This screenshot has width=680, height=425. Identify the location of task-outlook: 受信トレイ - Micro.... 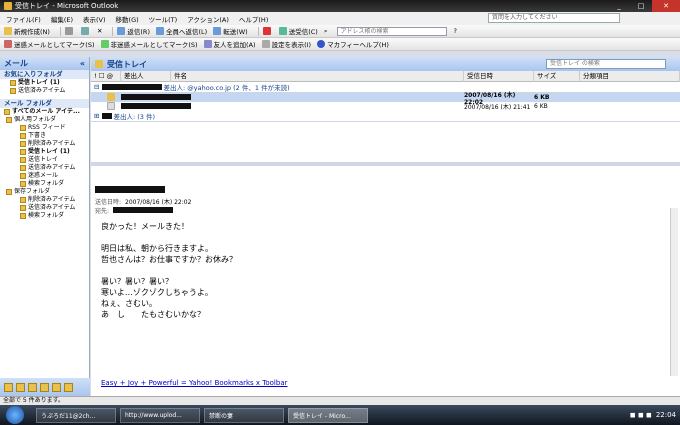
(328, 415).